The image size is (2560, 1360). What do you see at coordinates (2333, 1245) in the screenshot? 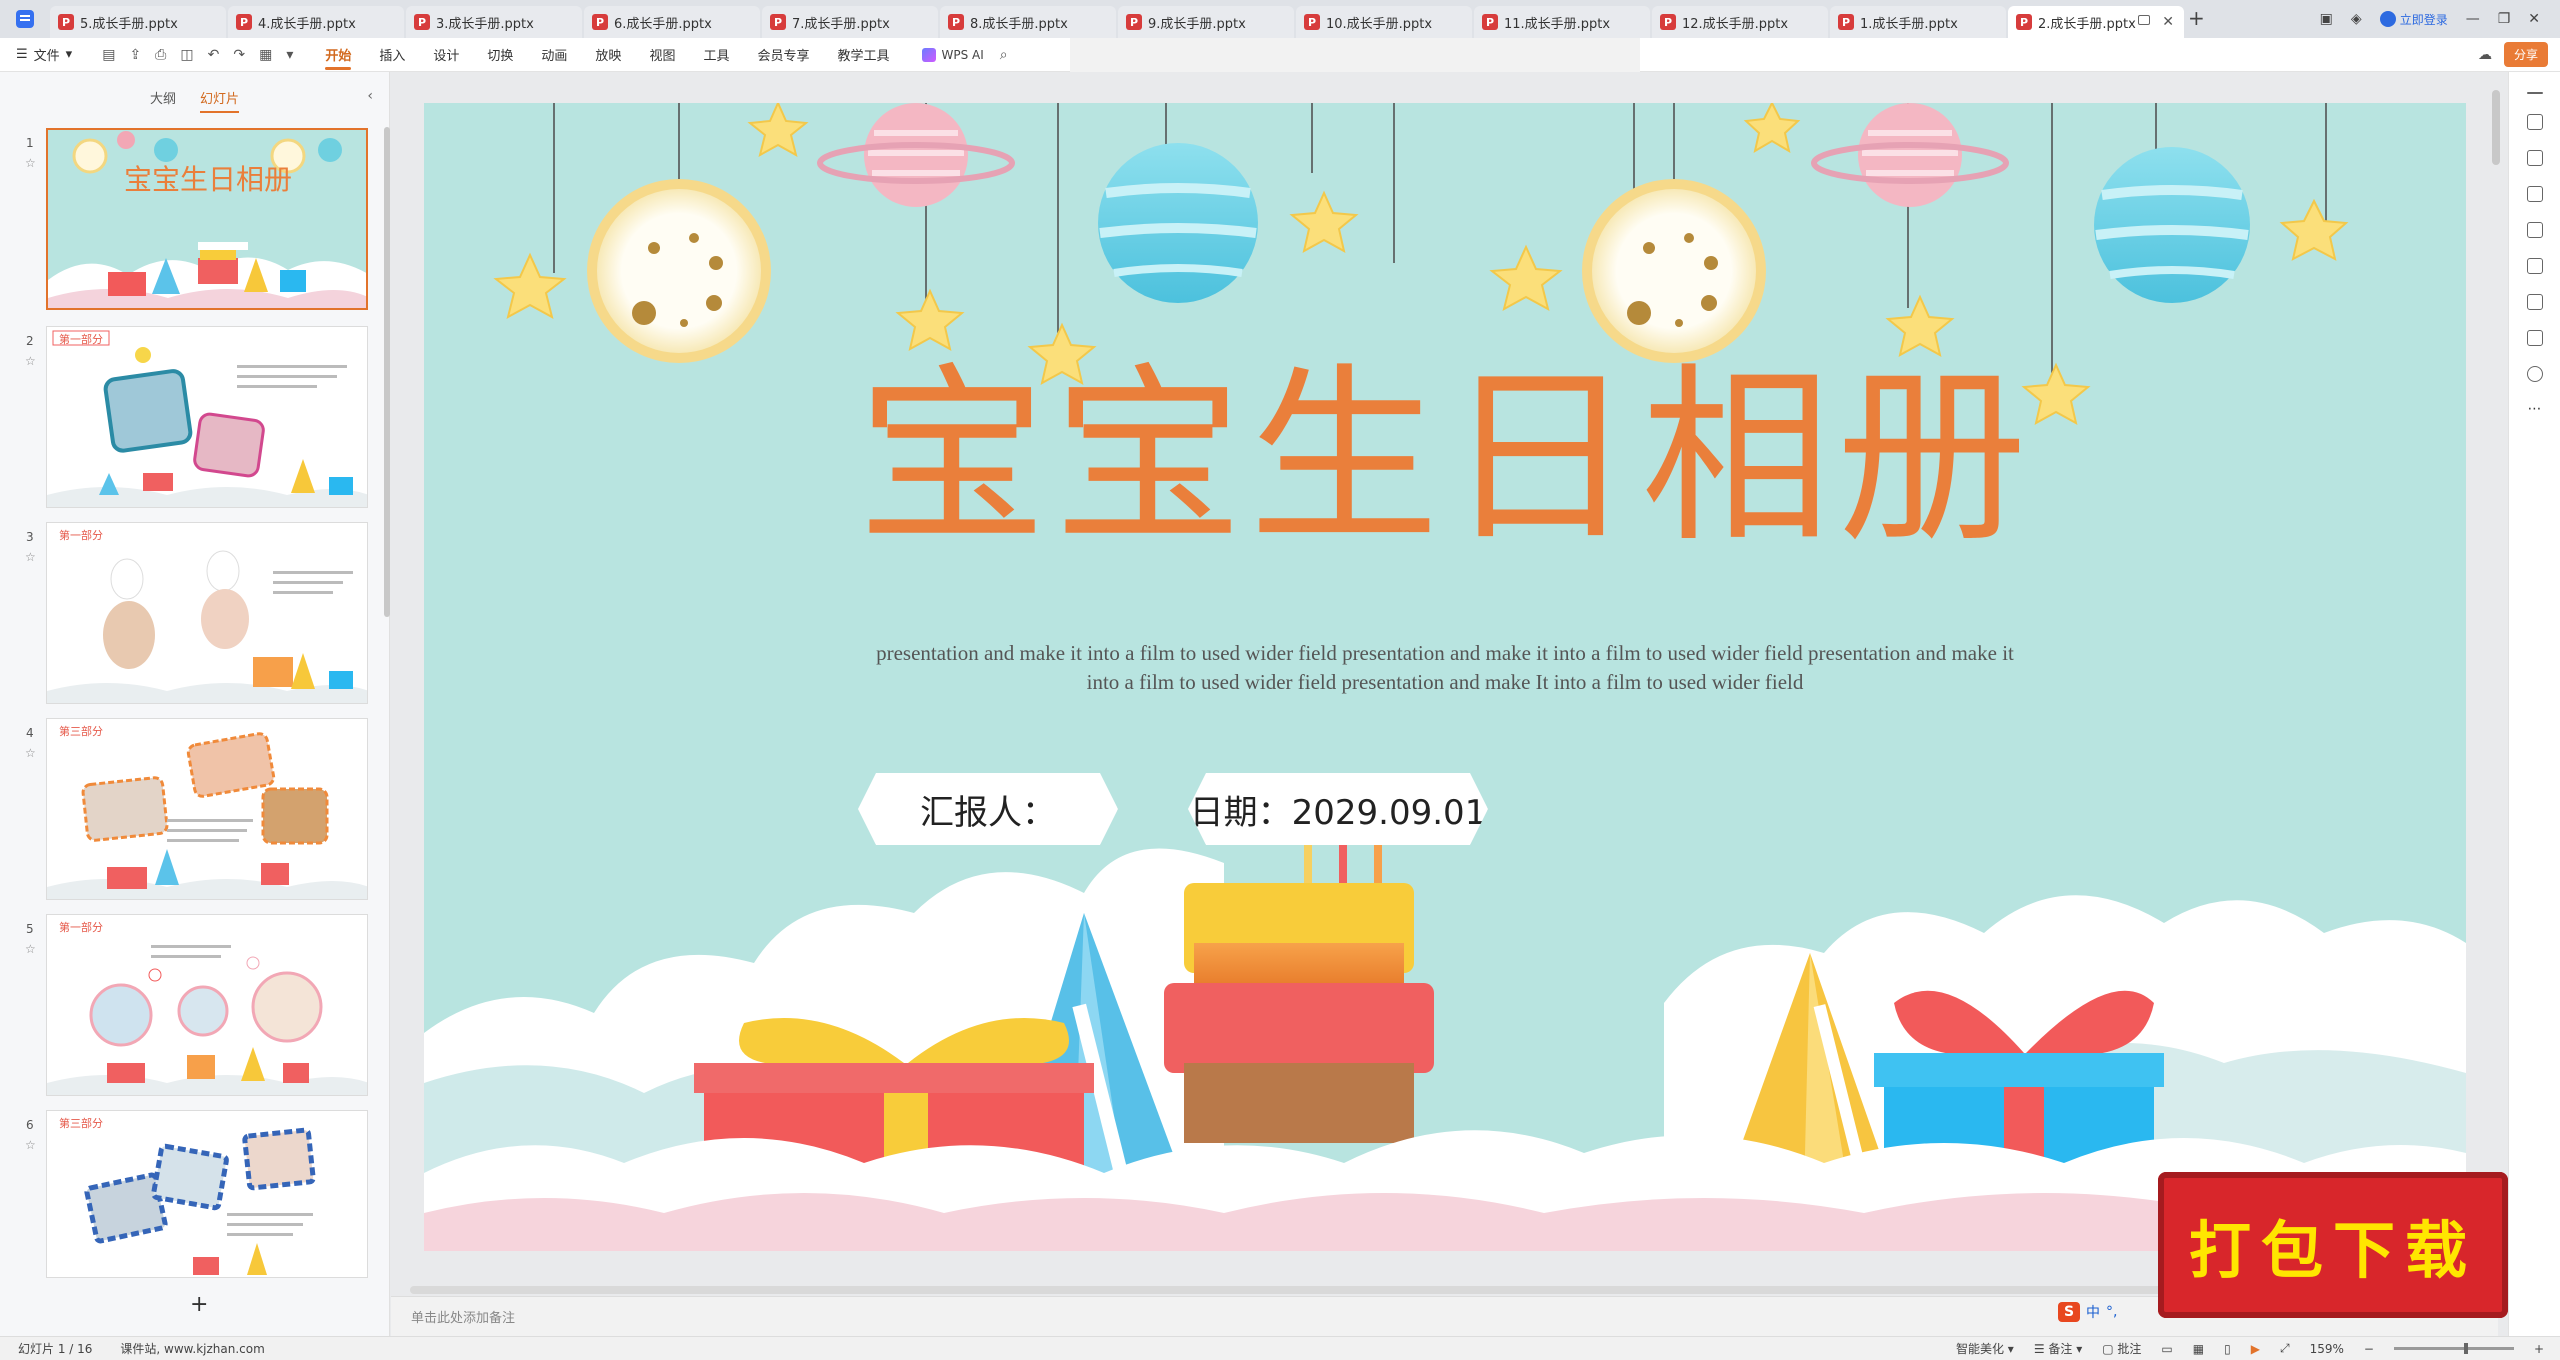
I see `download-promo-badge: 打包下载` at bounding box center [2333, 1245].